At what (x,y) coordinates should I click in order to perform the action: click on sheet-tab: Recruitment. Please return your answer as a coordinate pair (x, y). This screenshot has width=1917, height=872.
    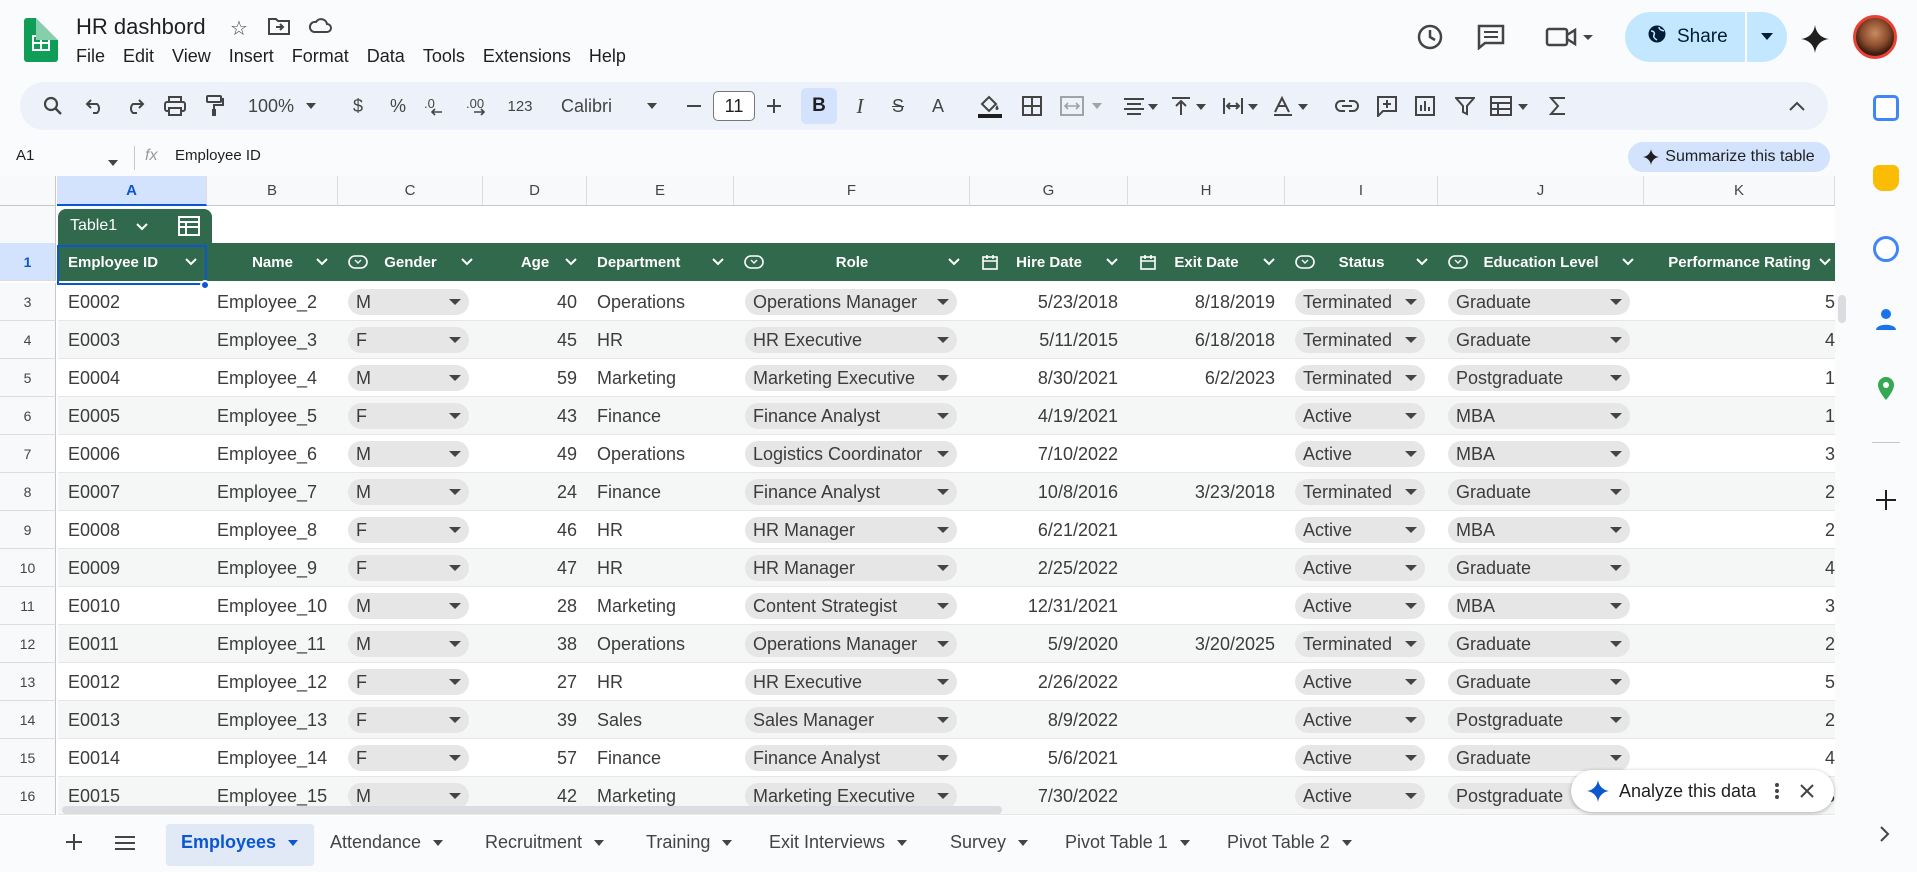
    Looking at the image, I should click on (545, 842).